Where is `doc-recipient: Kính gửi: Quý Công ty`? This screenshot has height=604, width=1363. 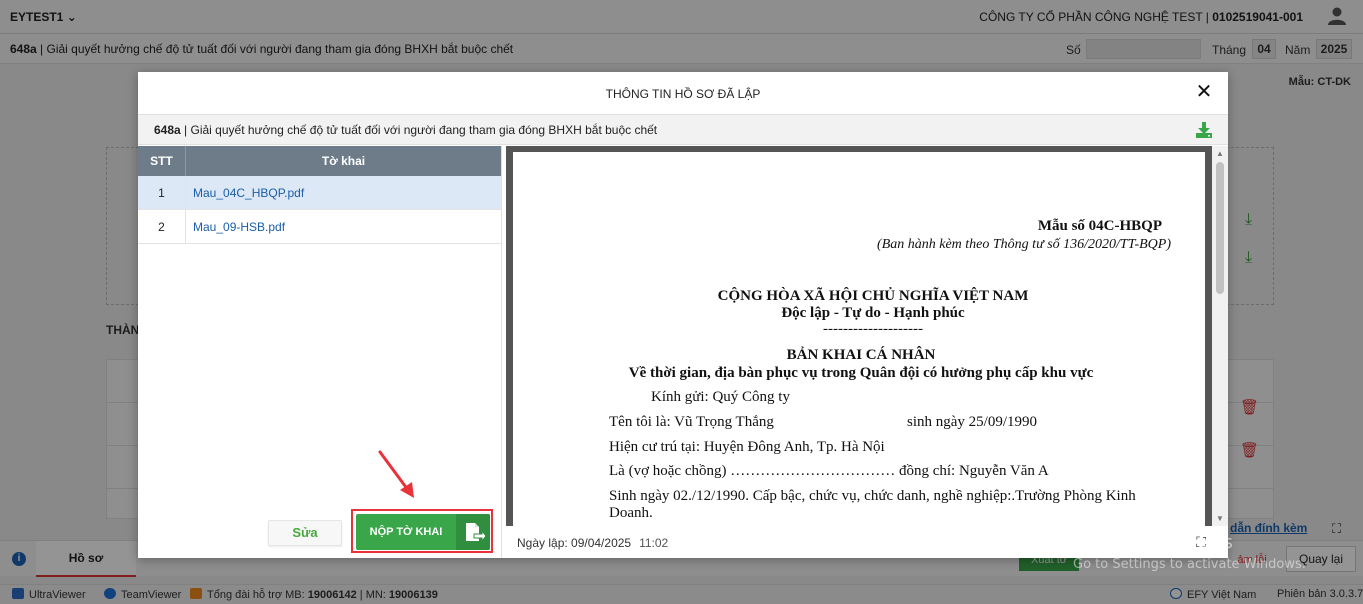
doc-recipient: Kính gửi: Quý Công ty is located at coordinates (720, 397).